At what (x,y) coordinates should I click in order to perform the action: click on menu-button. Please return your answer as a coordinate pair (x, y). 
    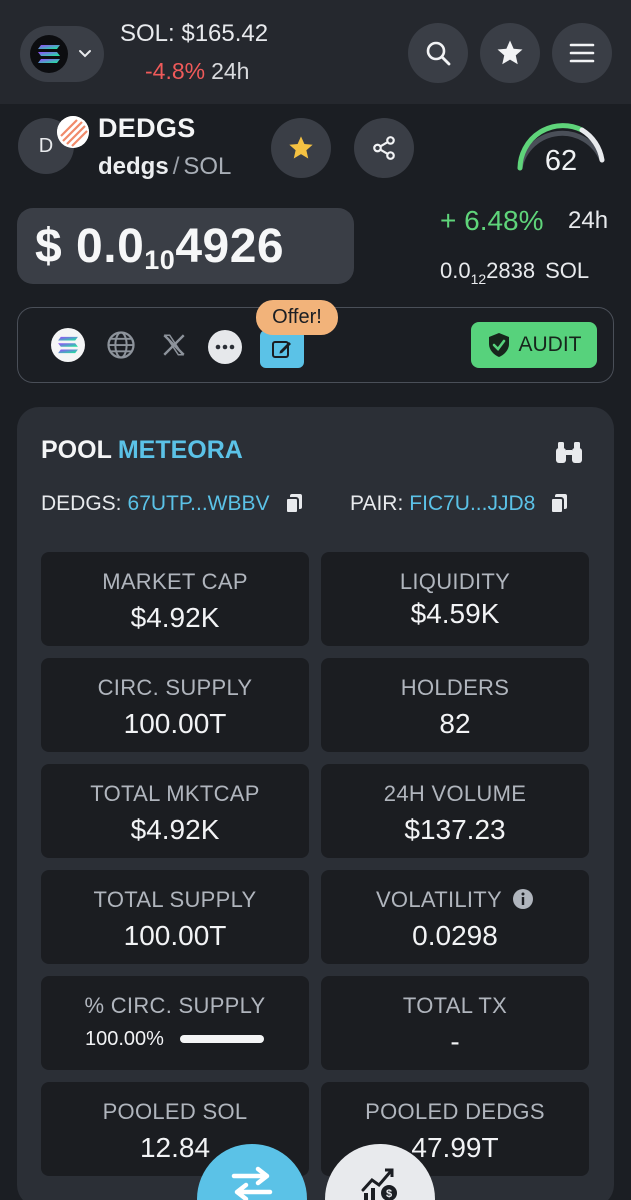
    Looking at the image, I should click on (582, 53).